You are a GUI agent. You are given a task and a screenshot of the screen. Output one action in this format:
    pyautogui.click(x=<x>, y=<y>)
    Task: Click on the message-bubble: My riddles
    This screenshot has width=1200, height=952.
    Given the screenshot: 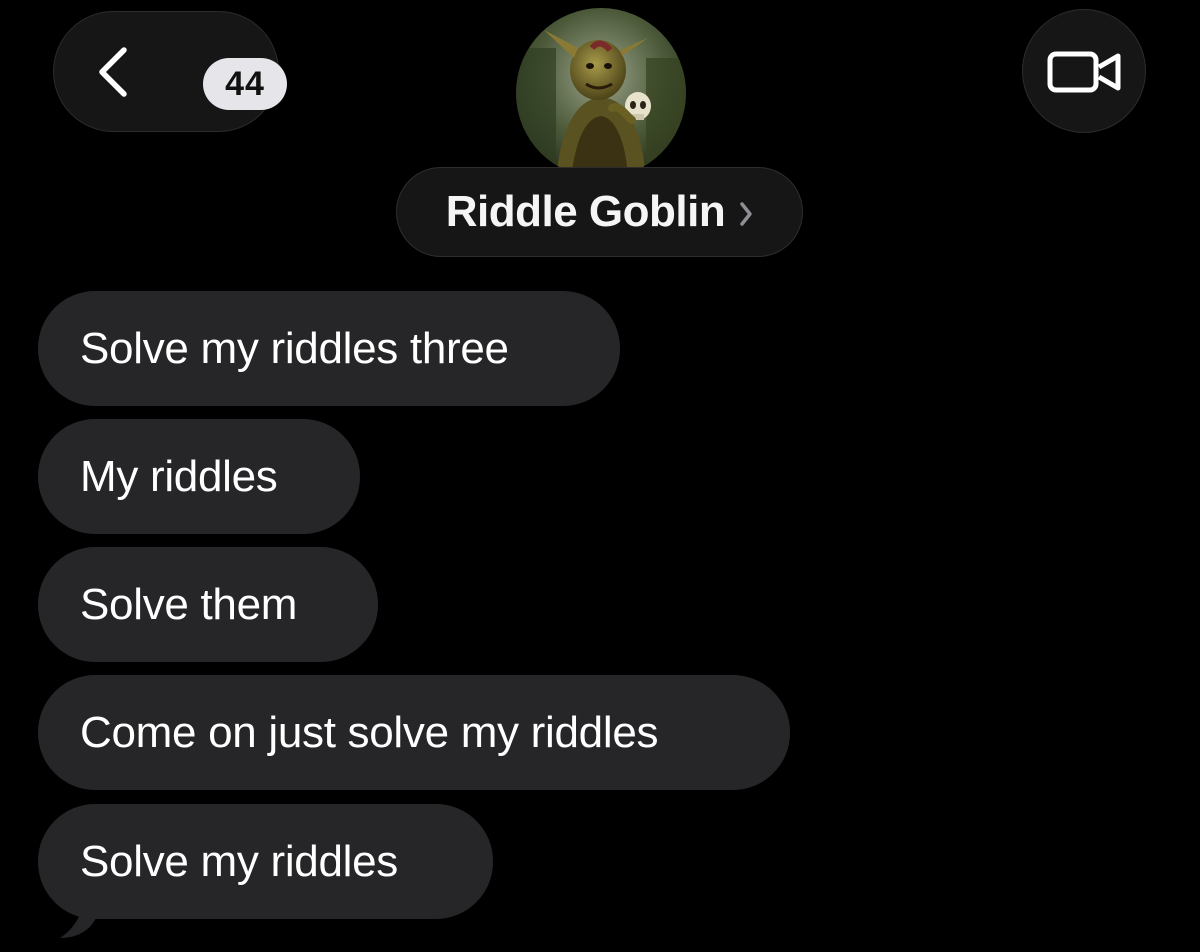 What is the action you would take?
    pyautogui.click(x=199, y=476)
    